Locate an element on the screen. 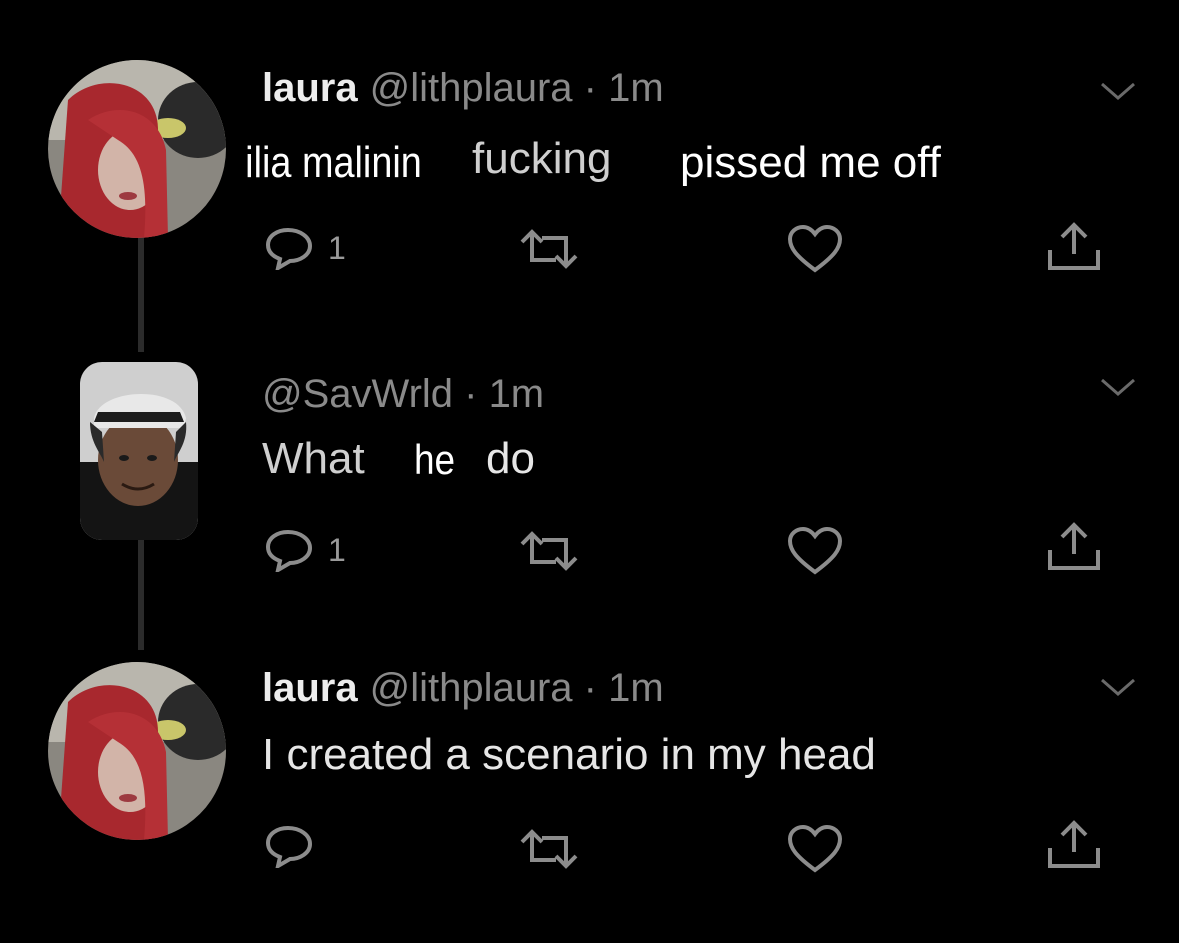 This screenshot has height=943, width=1179. body-word-1: What is located at coordinates (313, 458).